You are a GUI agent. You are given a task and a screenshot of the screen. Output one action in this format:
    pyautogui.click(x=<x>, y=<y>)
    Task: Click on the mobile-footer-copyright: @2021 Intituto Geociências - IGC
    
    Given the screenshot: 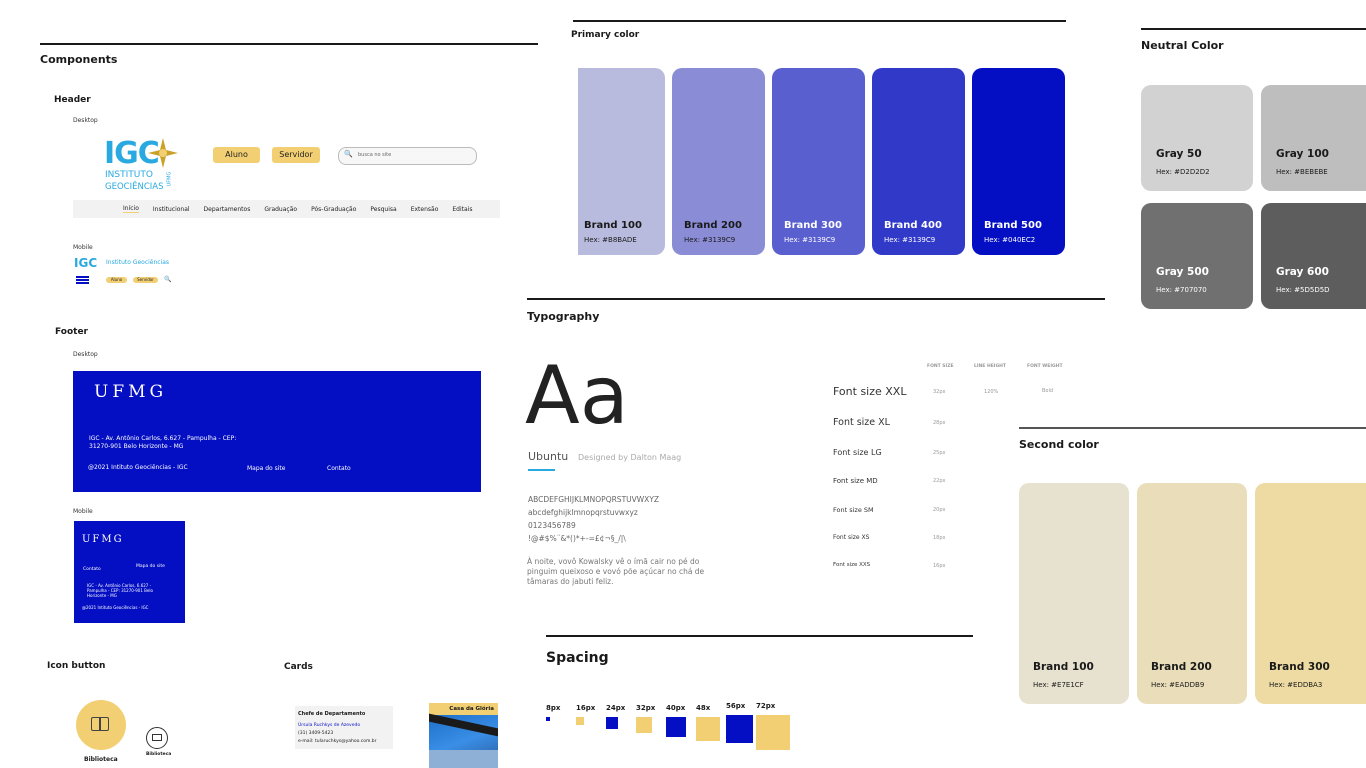 What is the action you would take?
    pyautogui.click(x=115, y=607)
    